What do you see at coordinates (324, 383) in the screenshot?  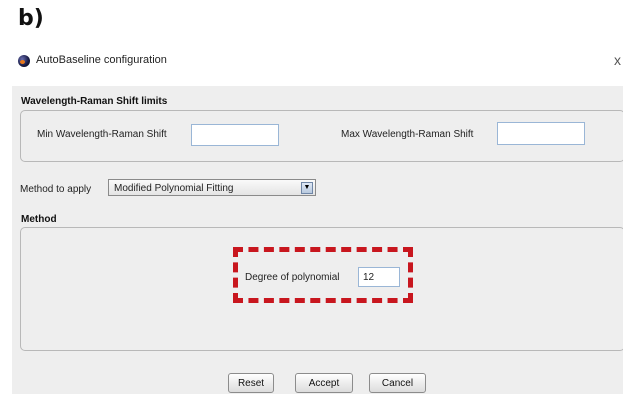 I see `accept-button: Accept` at bounding box center [324, 383].